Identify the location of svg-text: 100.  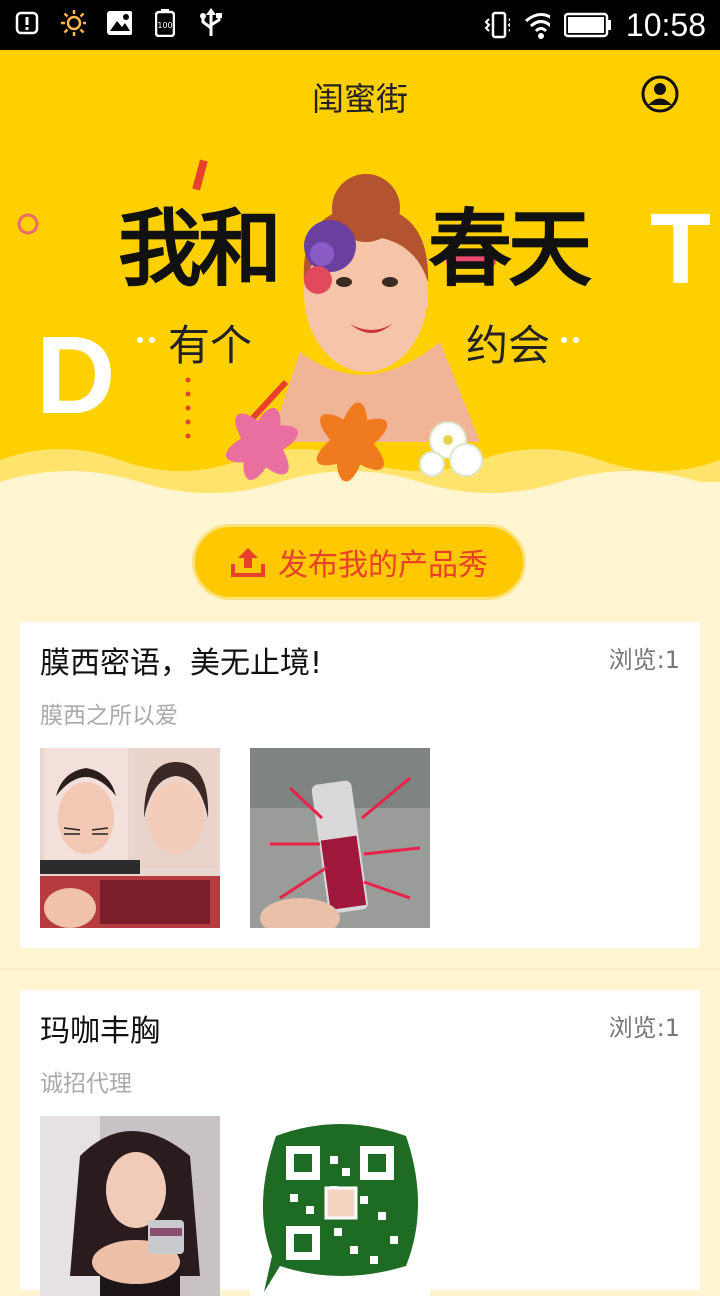
(164, 25).